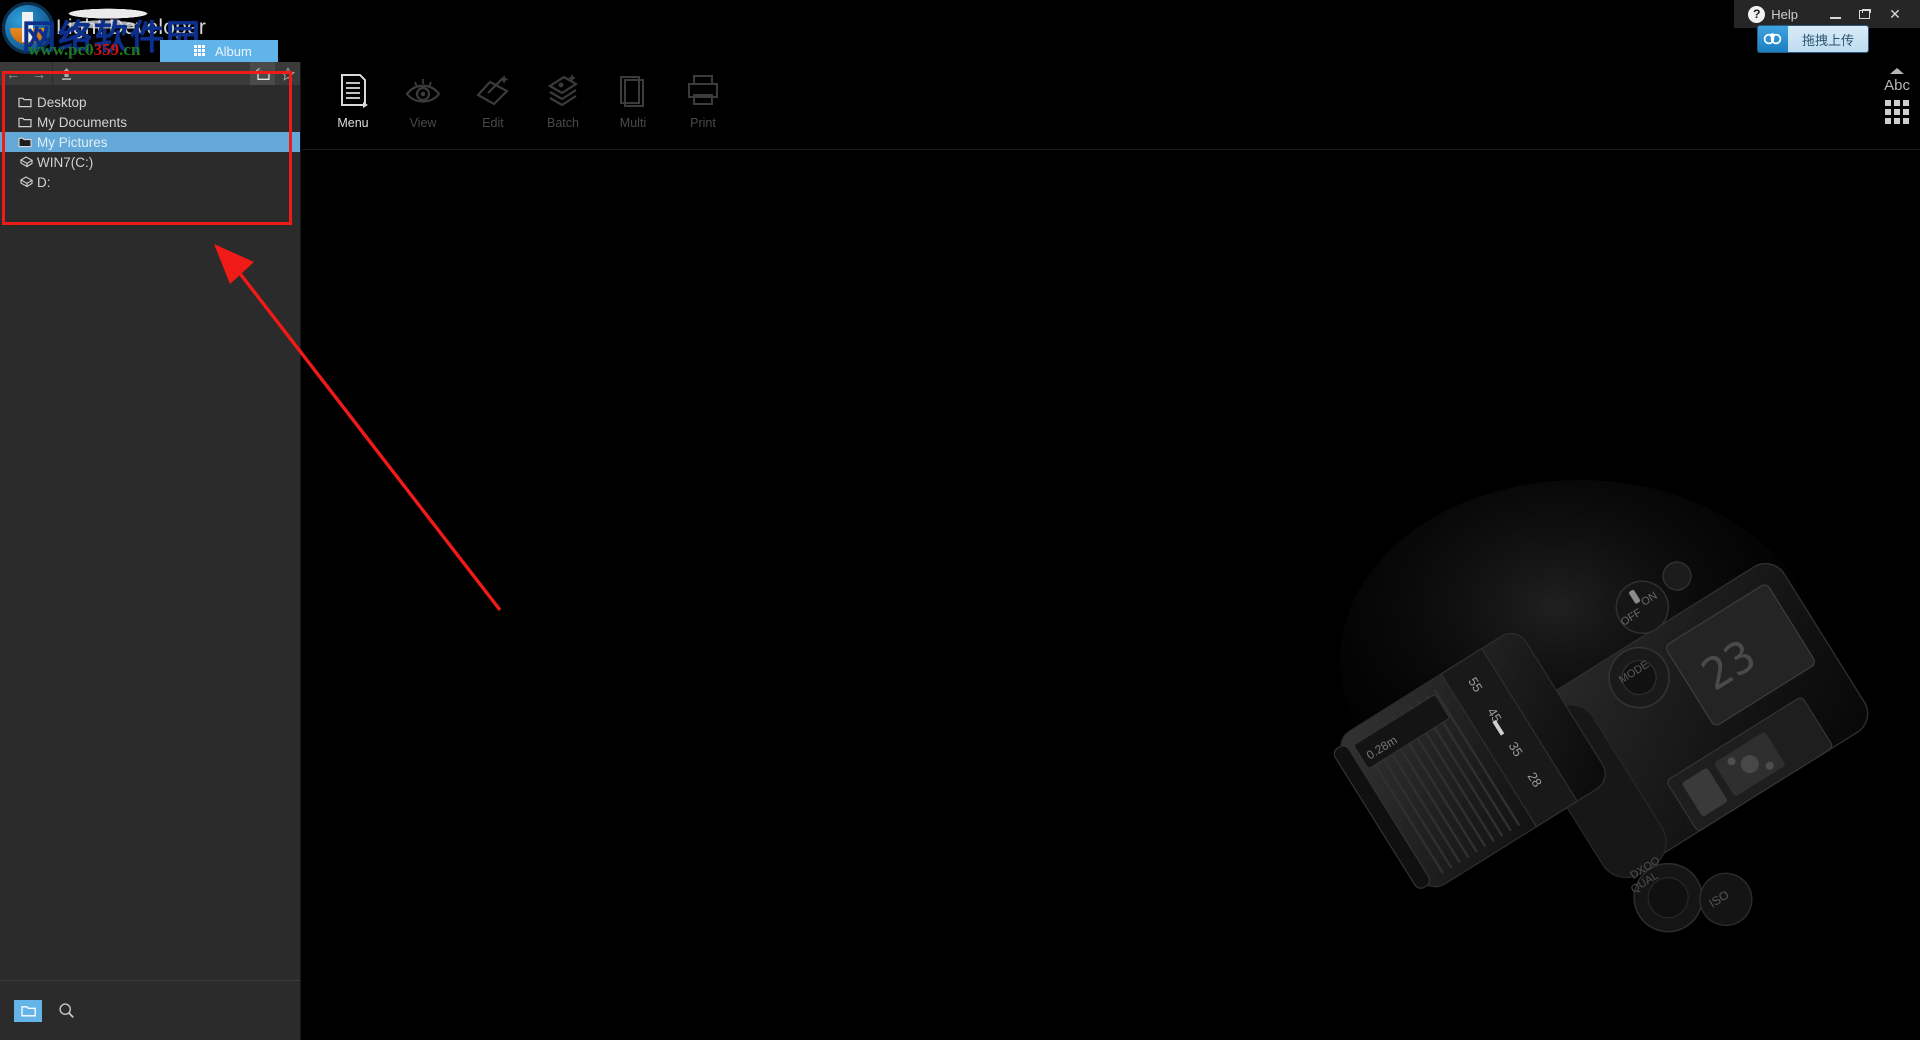 The width and height of the screenshot is (1920, 1040). I want to click on tree-item-win7-c: WIN7(C:), so click(150, 162).